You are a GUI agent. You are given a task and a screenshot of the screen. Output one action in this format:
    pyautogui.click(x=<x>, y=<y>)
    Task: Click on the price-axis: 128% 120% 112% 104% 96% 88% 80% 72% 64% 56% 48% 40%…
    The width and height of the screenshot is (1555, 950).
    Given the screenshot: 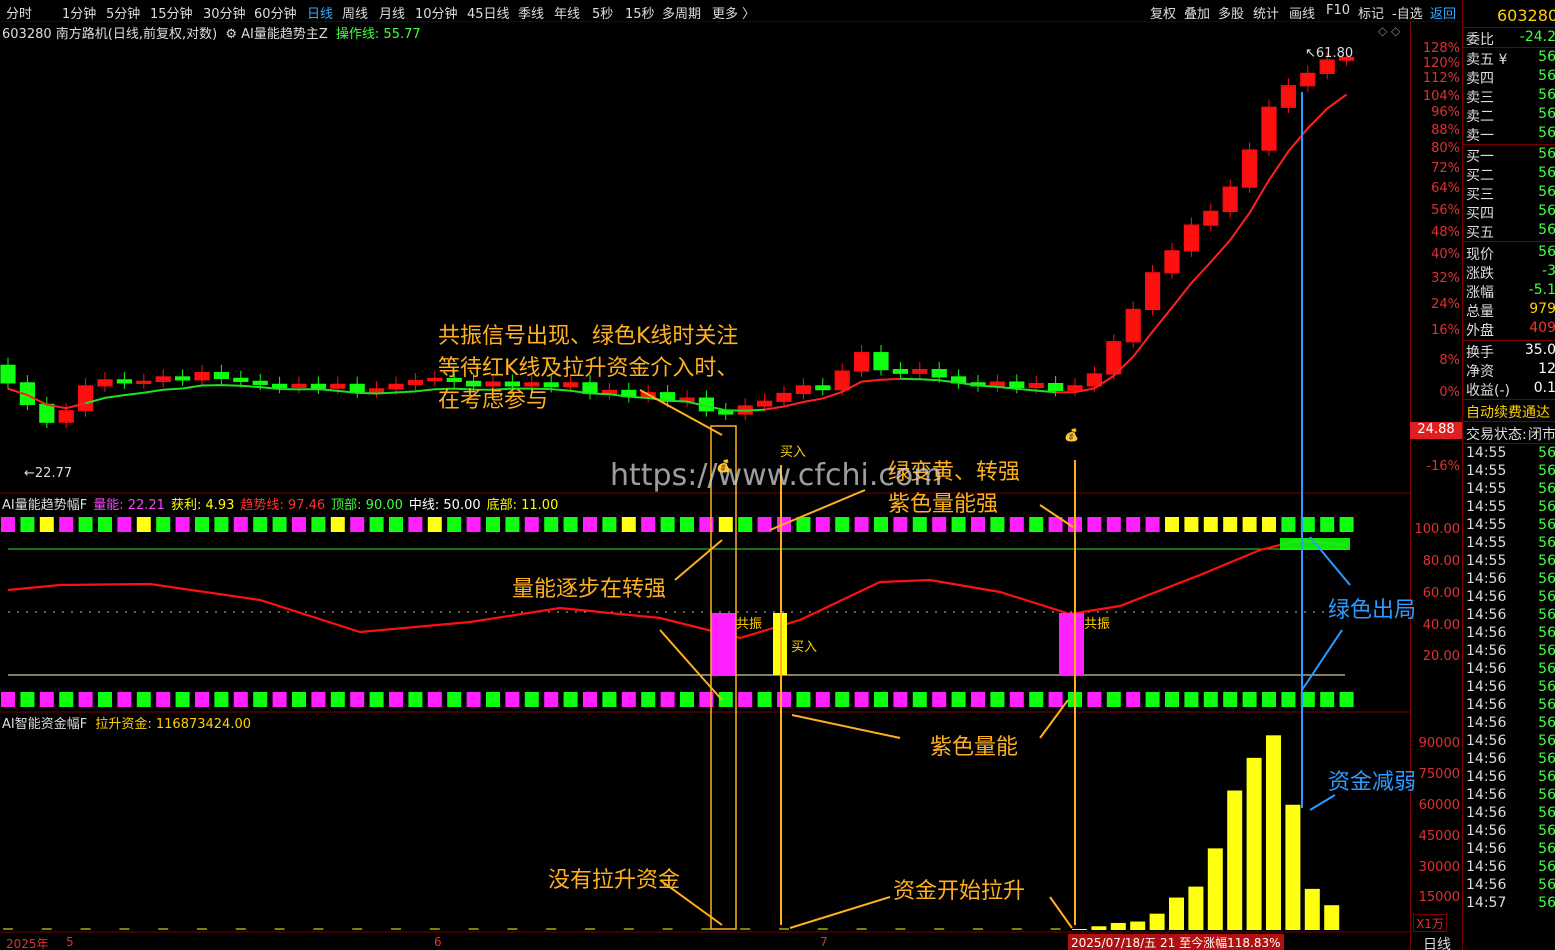 What is the action you would take?
    pyautogui.click(x=1436, y=486)
    